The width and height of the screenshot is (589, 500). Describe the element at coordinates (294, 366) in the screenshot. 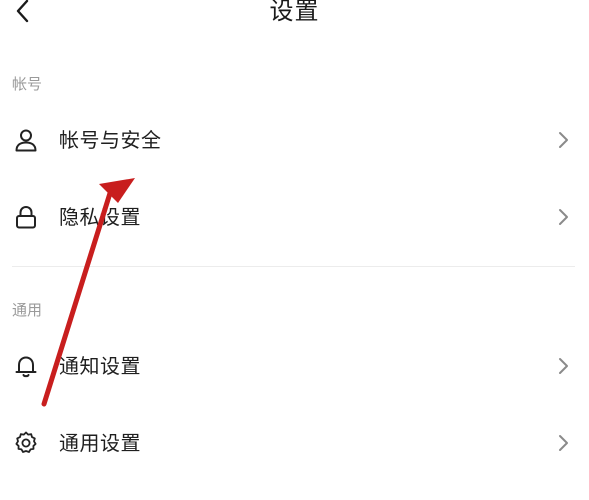

I see `settings-item-notification: 通知设置` at that location.